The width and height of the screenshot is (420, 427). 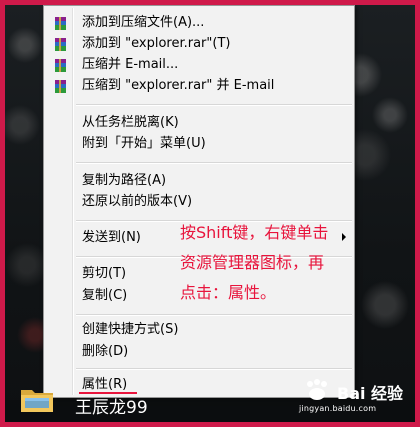 What do you see at coordinates (108, 393) in the screenshot?
I see `properties-highlight-underline` at bounding box center [108, 393].